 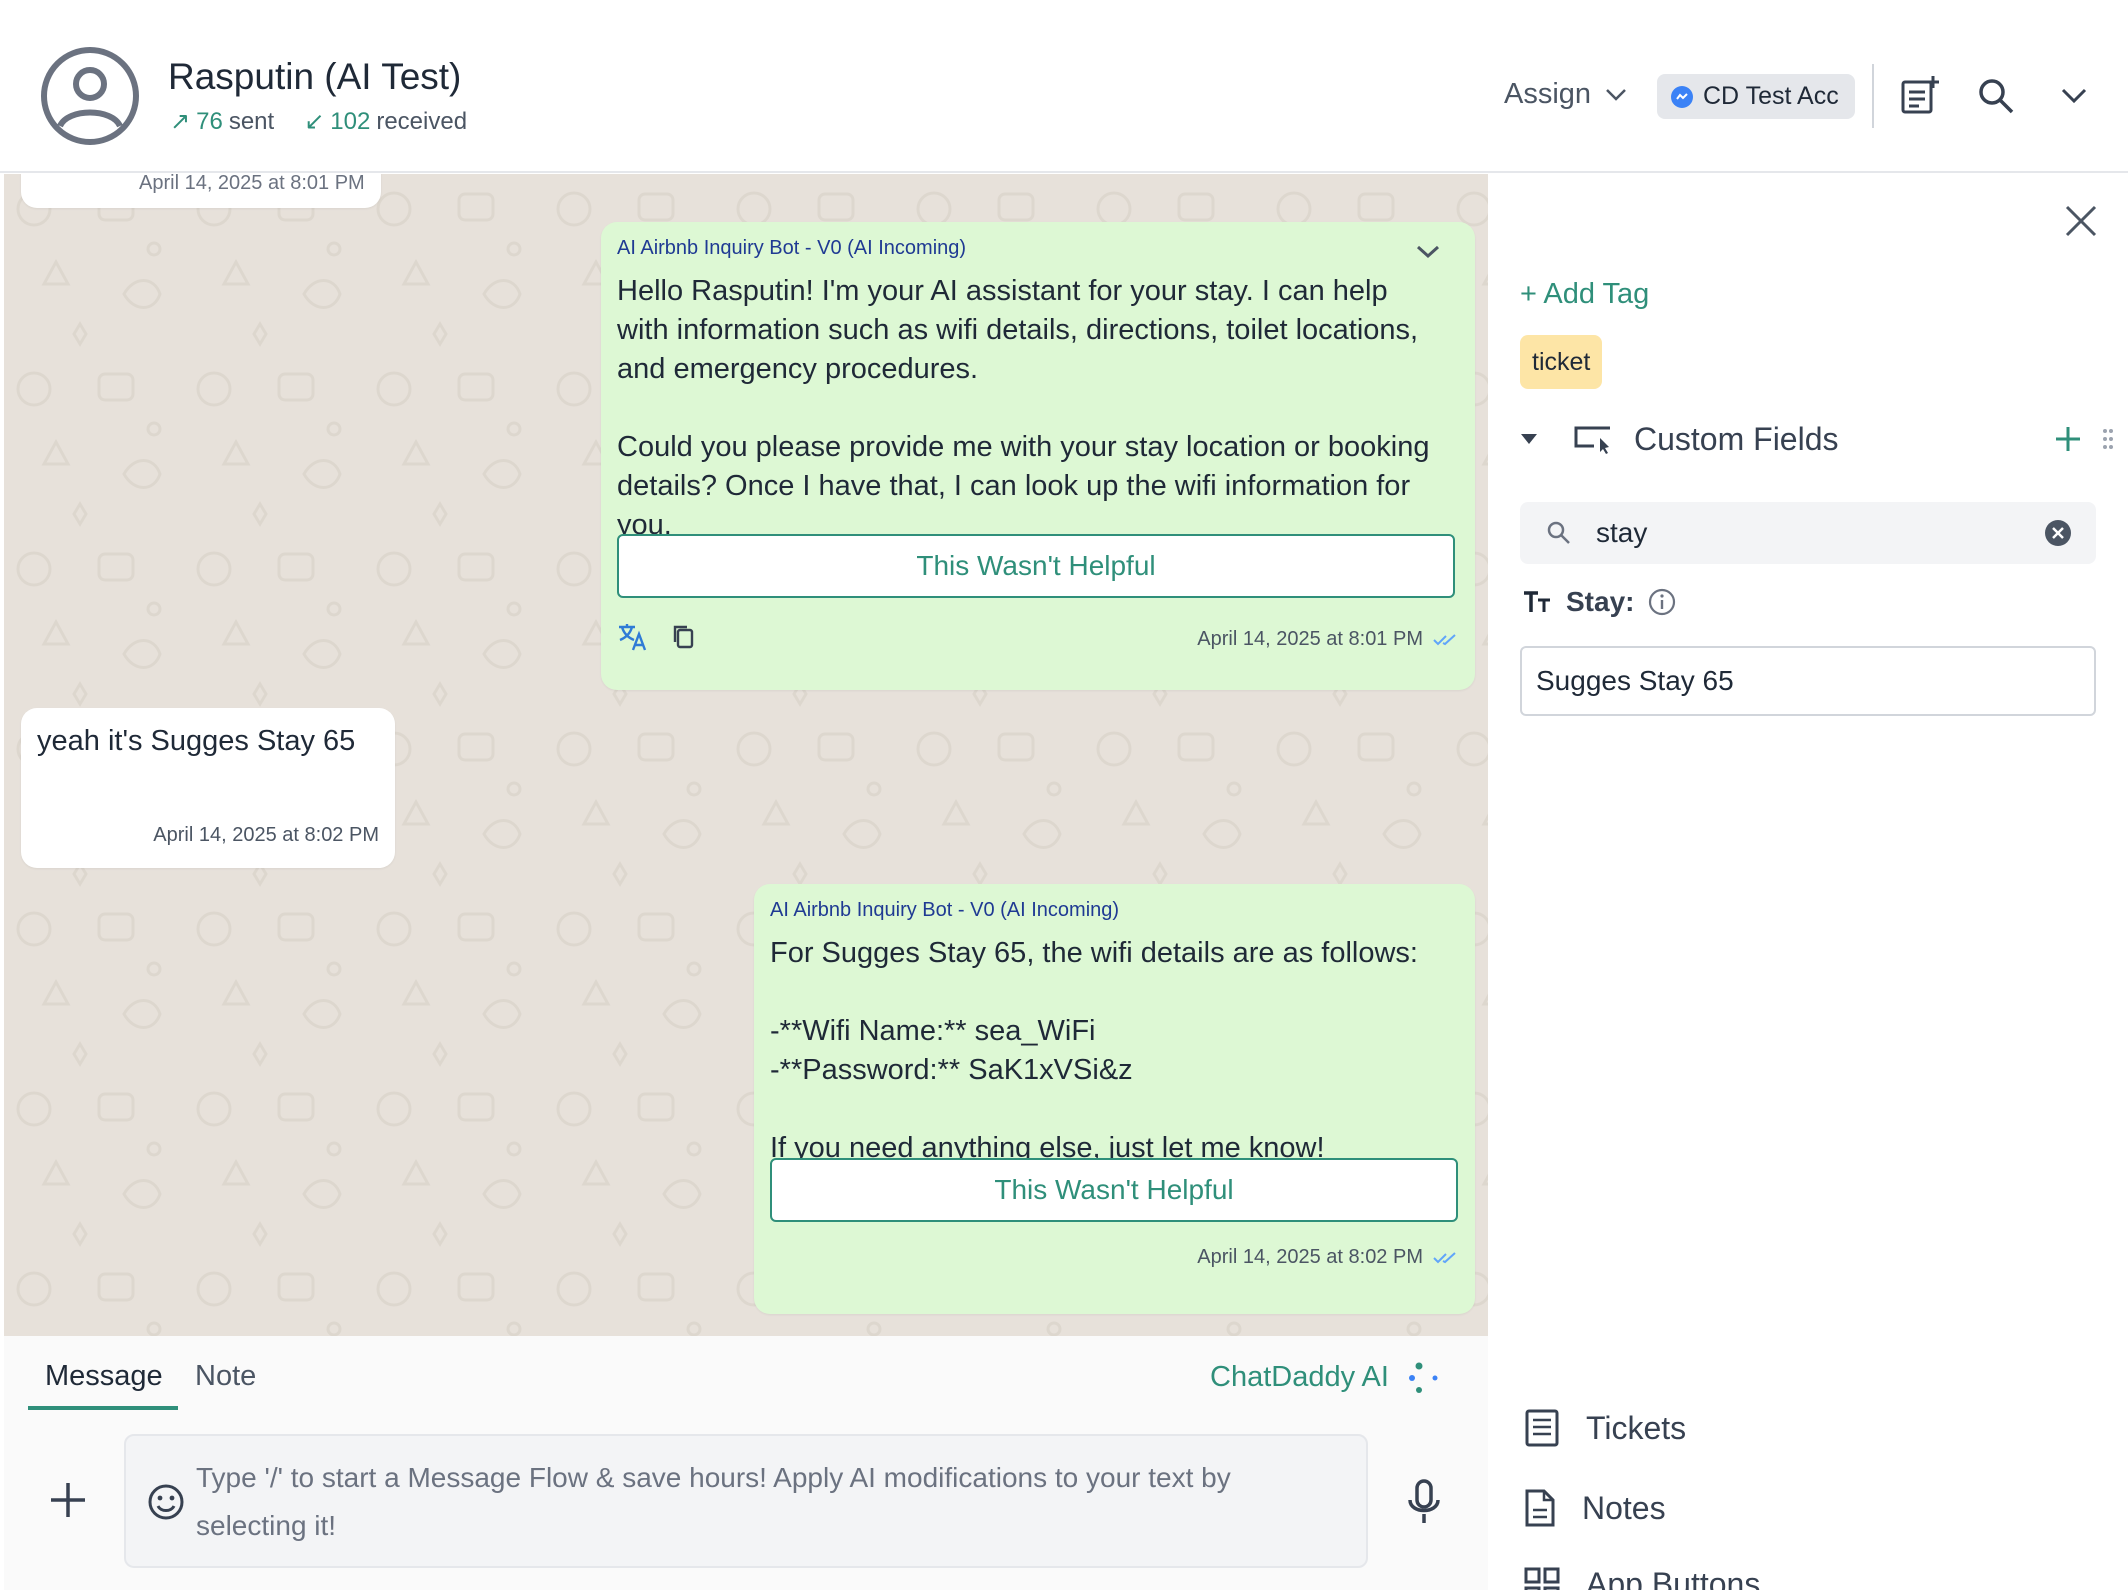 What do you see at coordinates (1682, 96) in the screenshot?
I see `messenger-icon` at bounding box center [1682, 96].